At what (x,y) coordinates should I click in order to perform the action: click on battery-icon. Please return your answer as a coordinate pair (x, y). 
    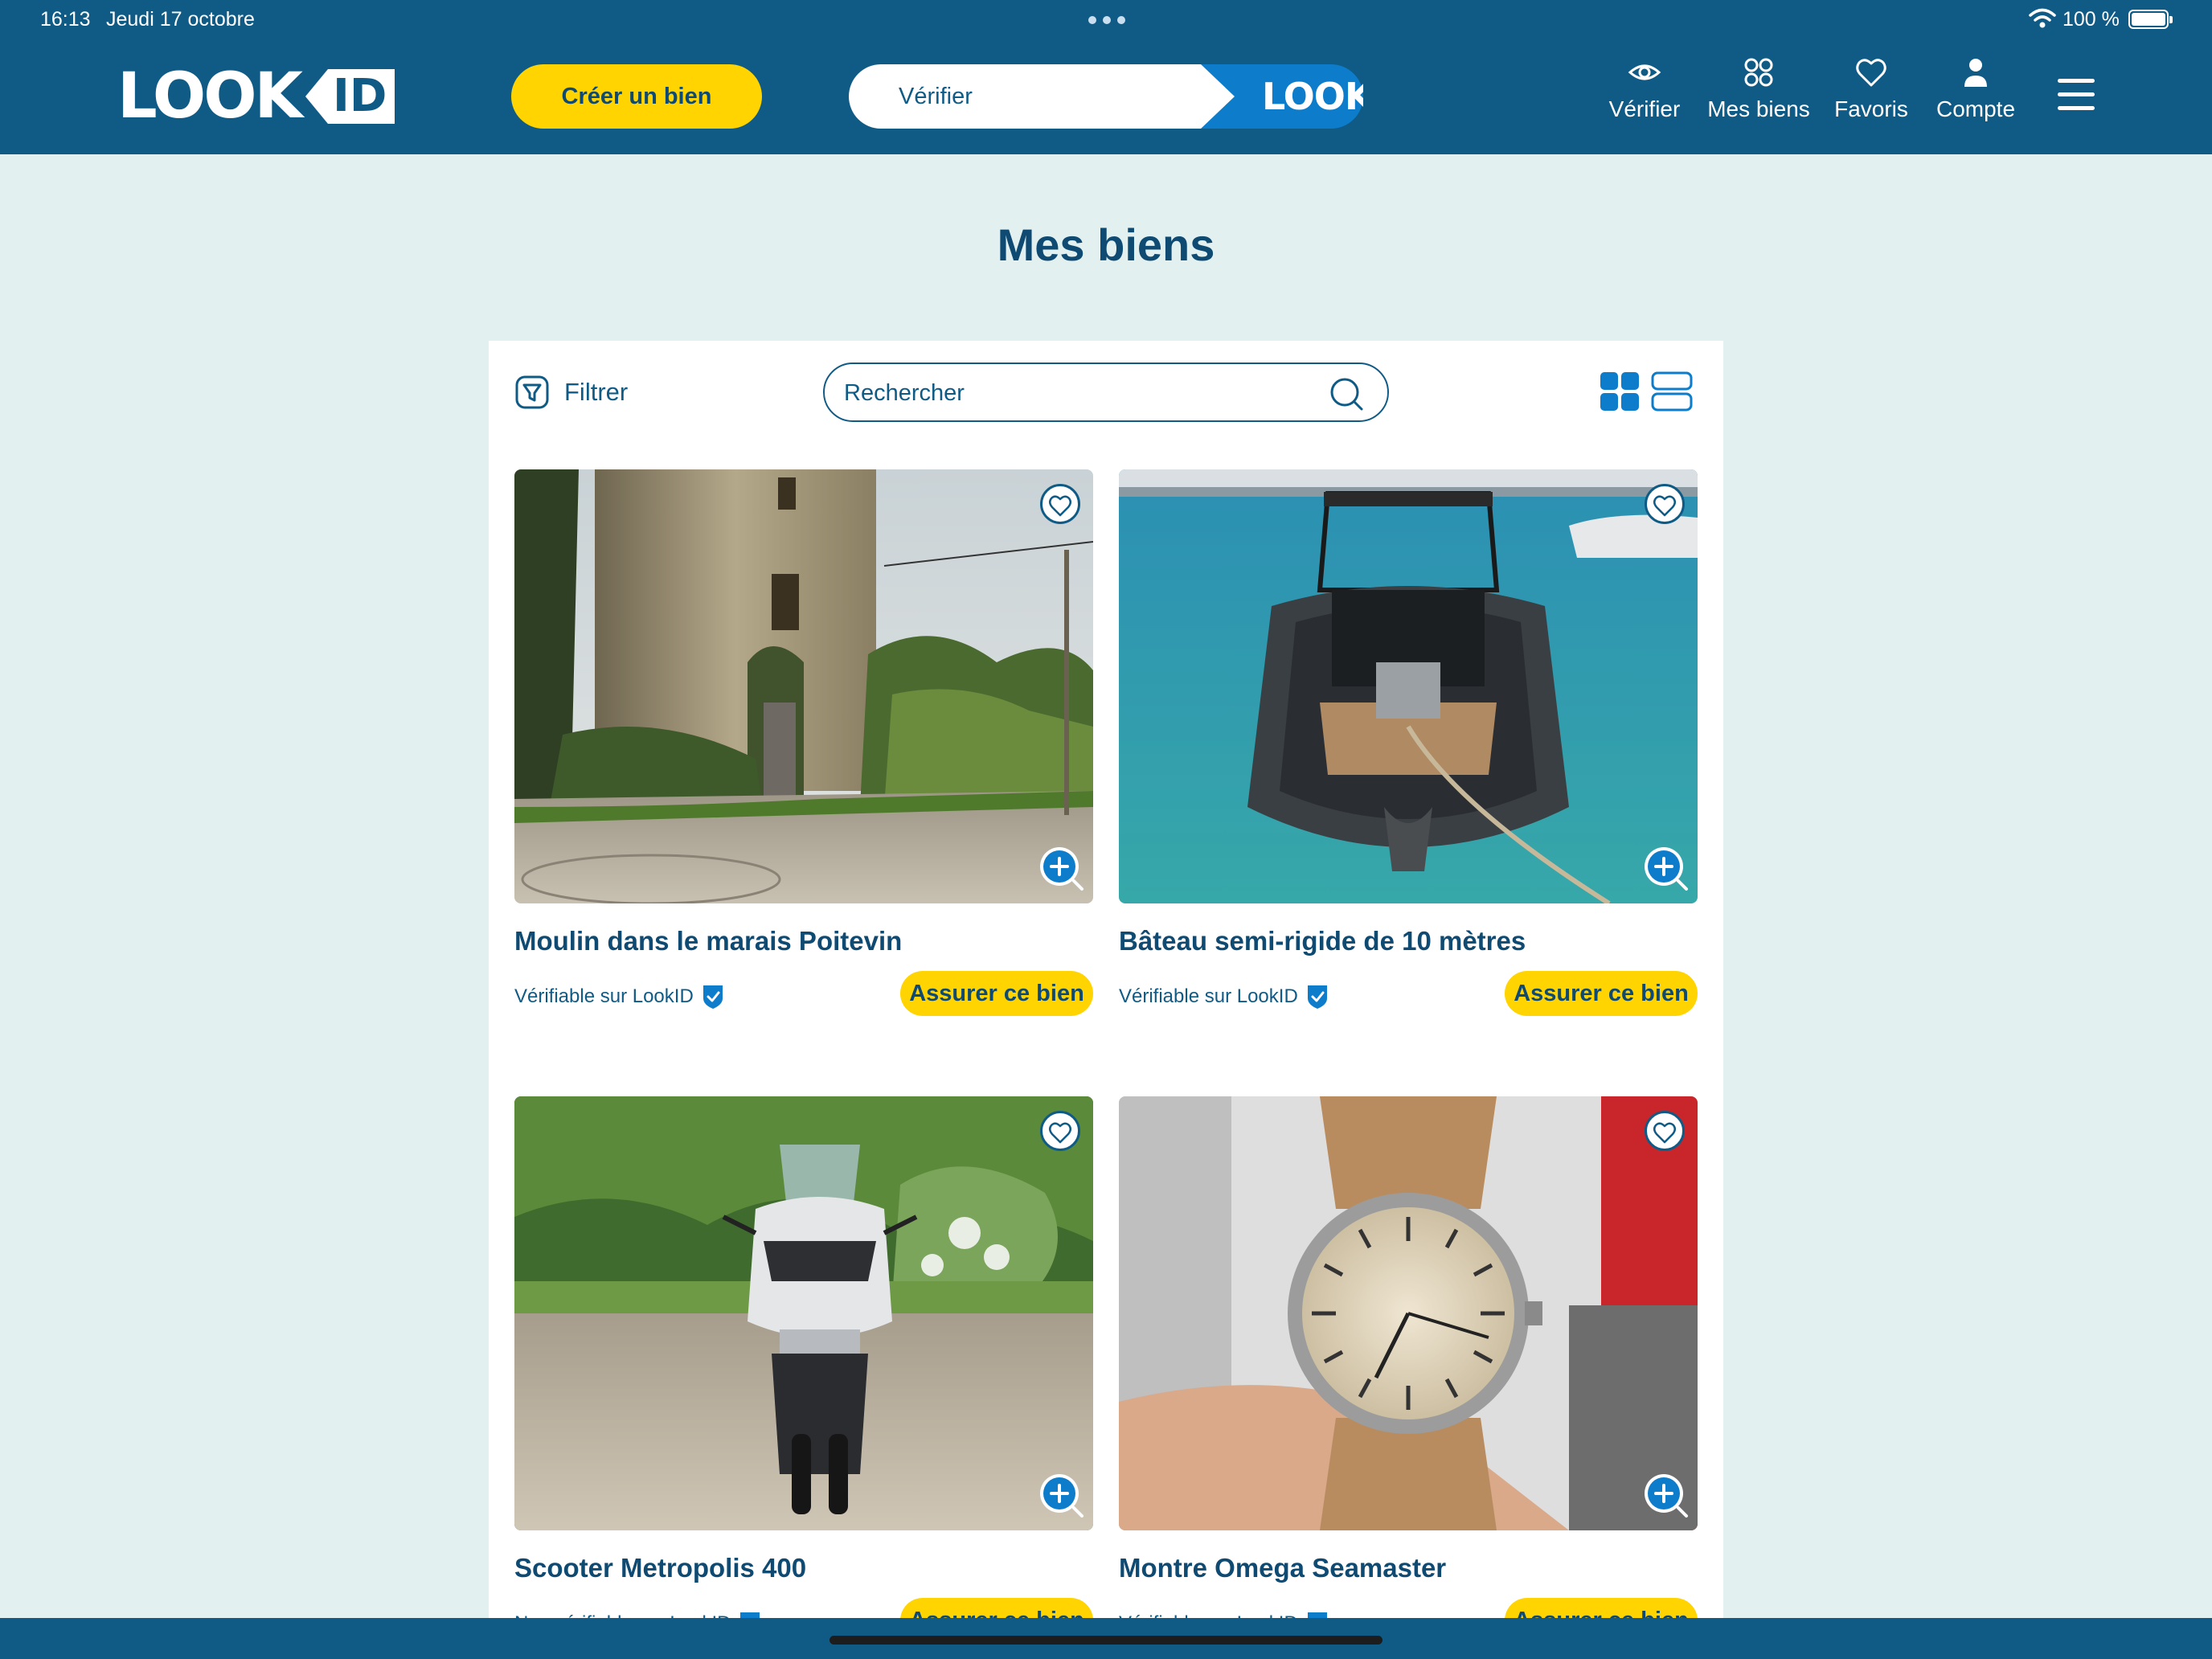
    Looking at the image, I should click on (2150, 19).